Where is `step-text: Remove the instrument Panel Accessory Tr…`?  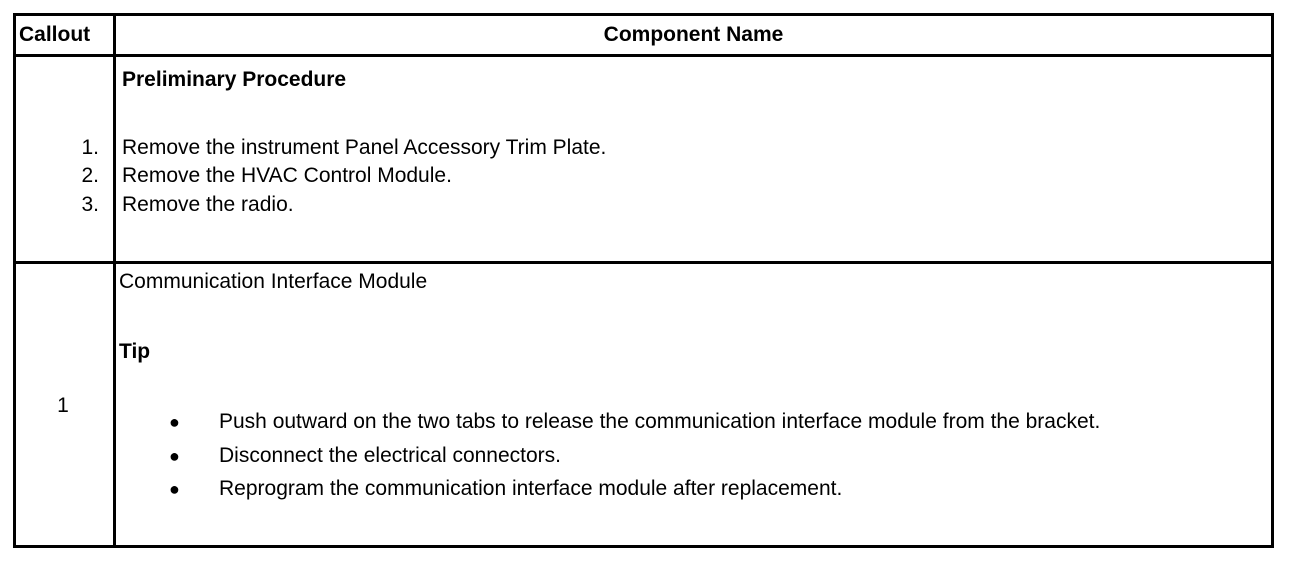
step-text: Remove the instrument Panel Accessory Tr… is located at coordinates (364, 147).